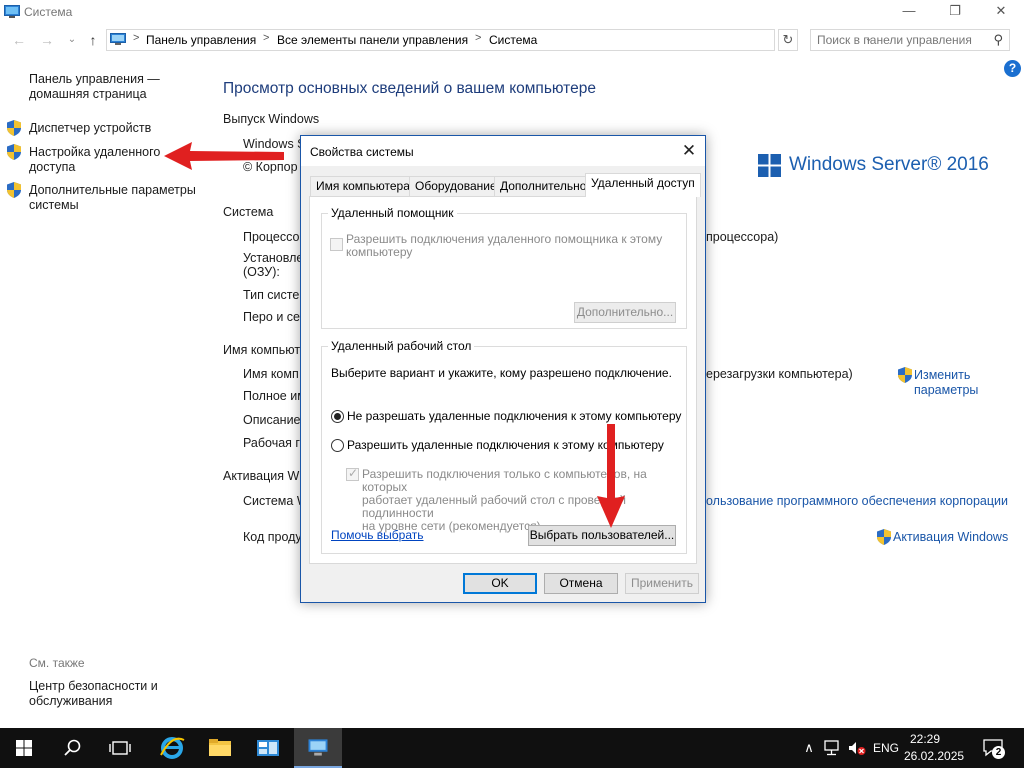  Describe the element at coordinates (611, 476) in the screenshot. I see `red-arrow-down-annotation-icon` at that location.